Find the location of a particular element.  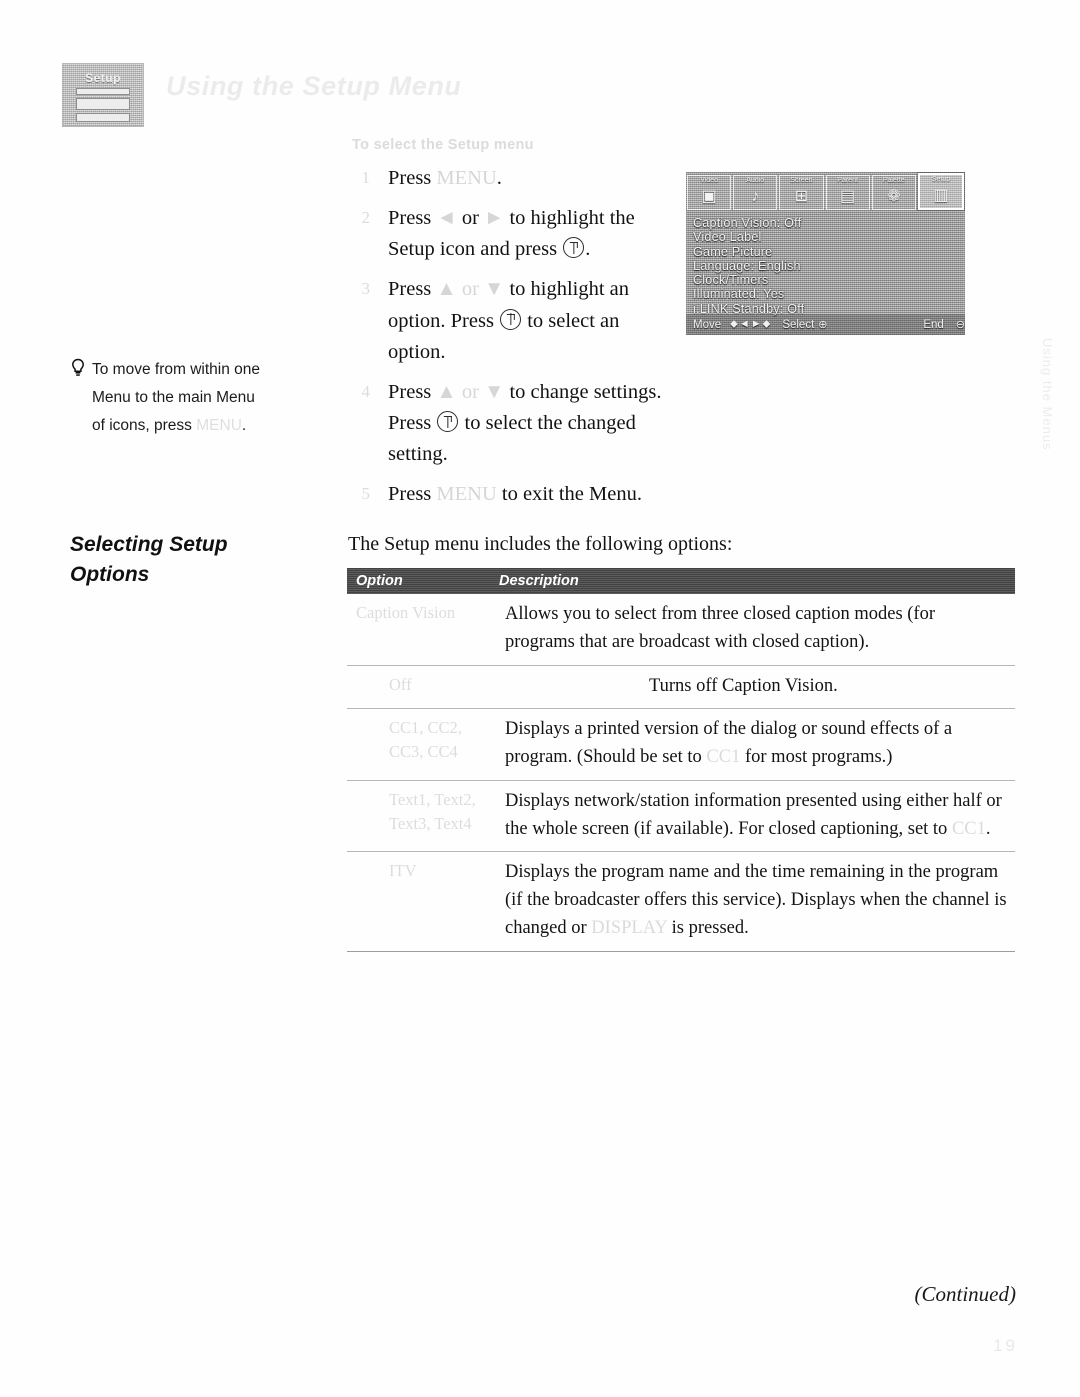

tv-footer-move-label: Move is located at coordinates (707, 324).